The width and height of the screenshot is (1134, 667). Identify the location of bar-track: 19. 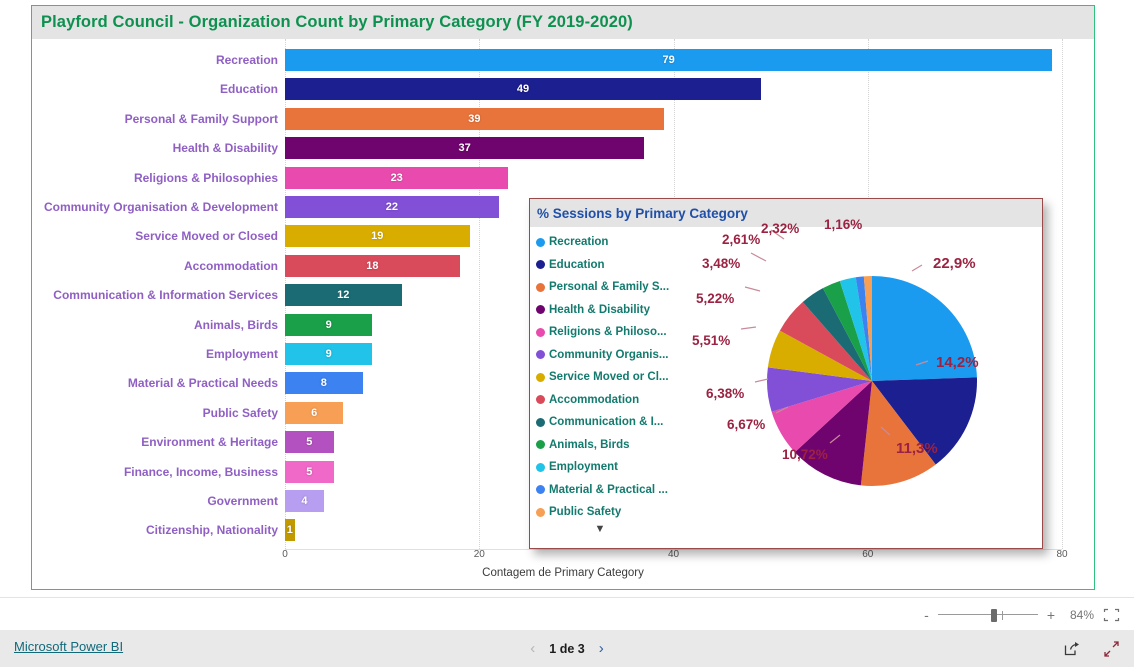
(377, 236).